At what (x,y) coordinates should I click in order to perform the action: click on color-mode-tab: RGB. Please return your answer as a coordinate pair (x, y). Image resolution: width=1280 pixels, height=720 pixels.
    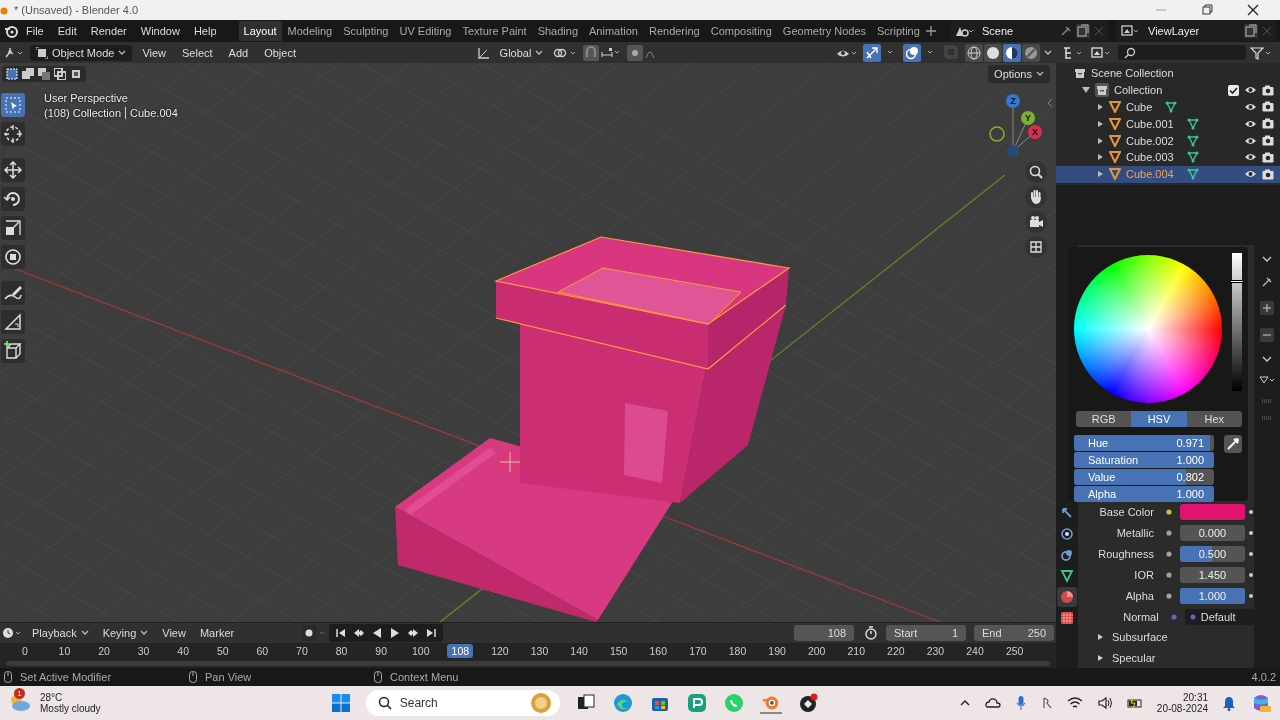
    Looking at the image, I should click on (1104, 419).